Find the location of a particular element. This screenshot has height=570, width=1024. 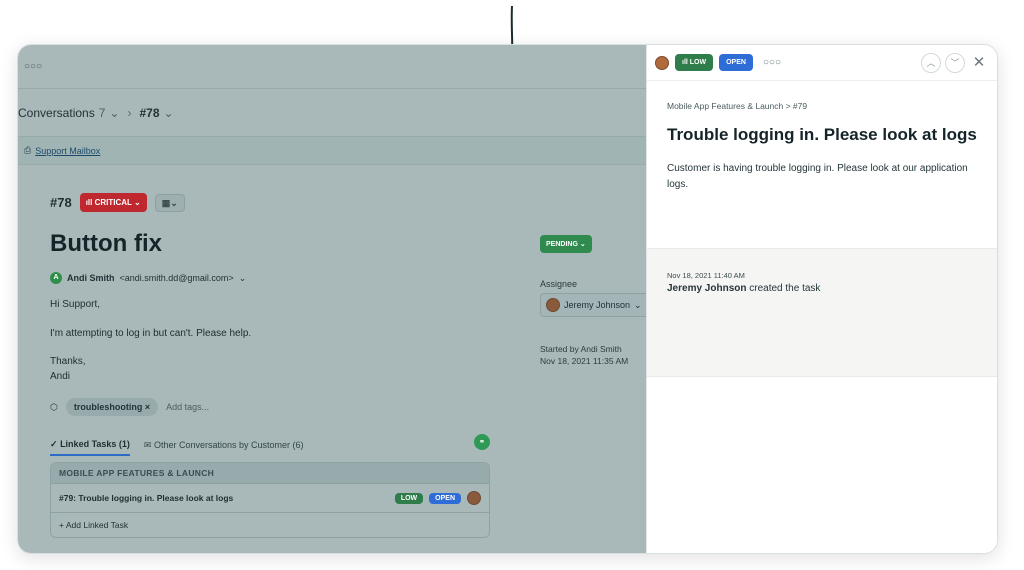

signature: Thanks, Andi is located at coordinates (68, 369).